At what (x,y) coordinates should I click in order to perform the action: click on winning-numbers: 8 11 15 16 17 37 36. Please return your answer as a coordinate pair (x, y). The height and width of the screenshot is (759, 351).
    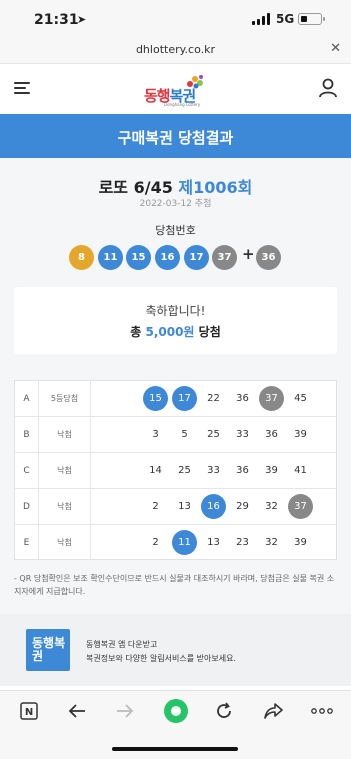
    Looking at the image, I should click on (175, 257).